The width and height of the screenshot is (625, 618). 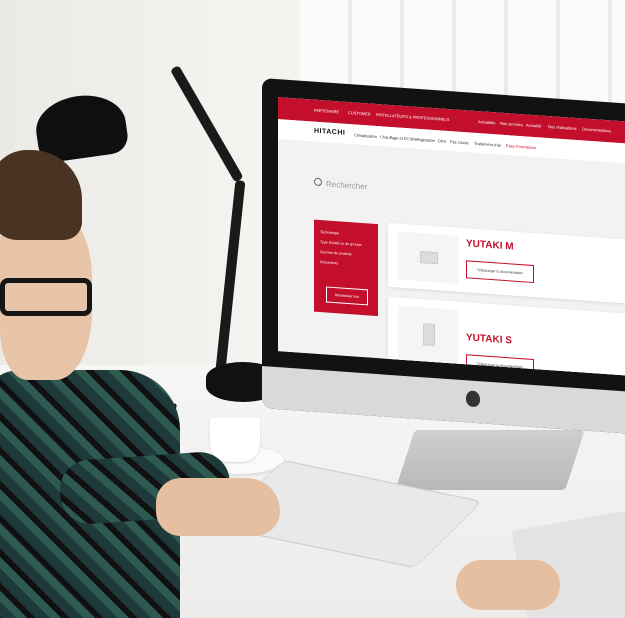 What do you see at coordinates (596, 129) in the screenshot?
I see `topbar-right-link: Documentations` at bounding box center [596, 129].